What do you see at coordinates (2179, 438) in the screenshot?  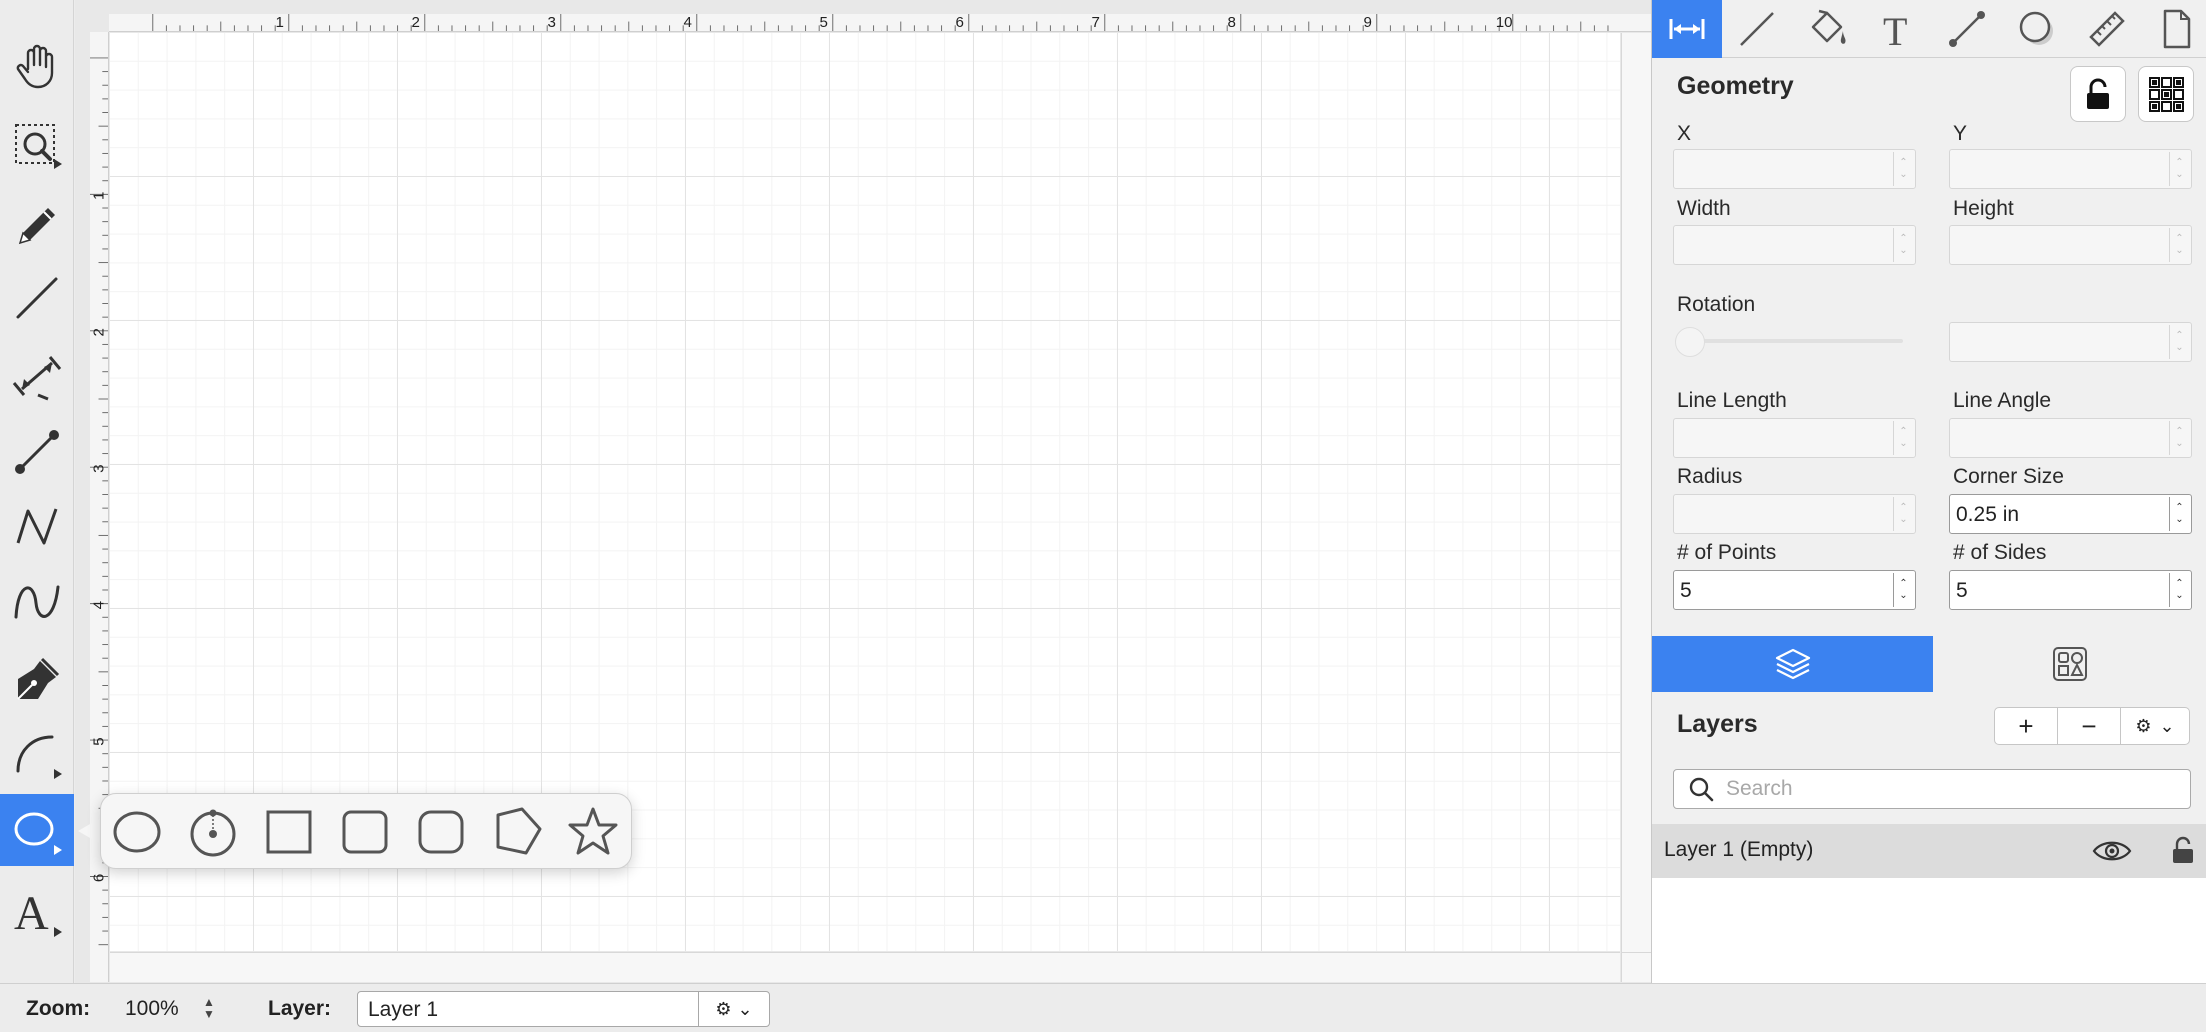 I see `line-angle-stepper: ⌃ ⌄` at bounding box center [2179, 438].